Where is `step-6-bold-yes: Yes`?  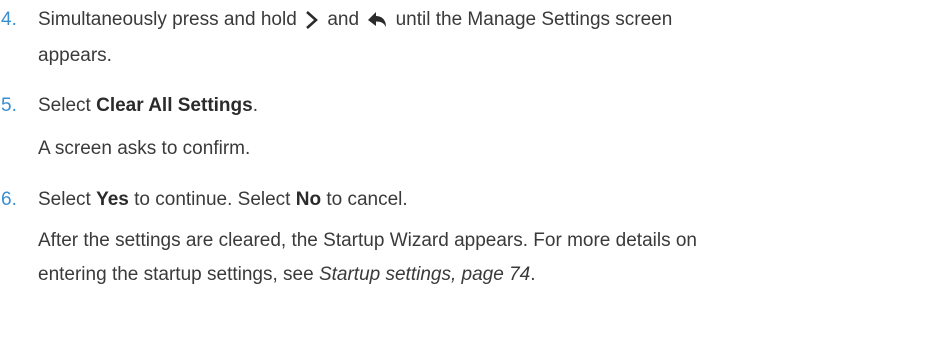
step-6-bold-yes: Yes is located at coordinates (112, 199).